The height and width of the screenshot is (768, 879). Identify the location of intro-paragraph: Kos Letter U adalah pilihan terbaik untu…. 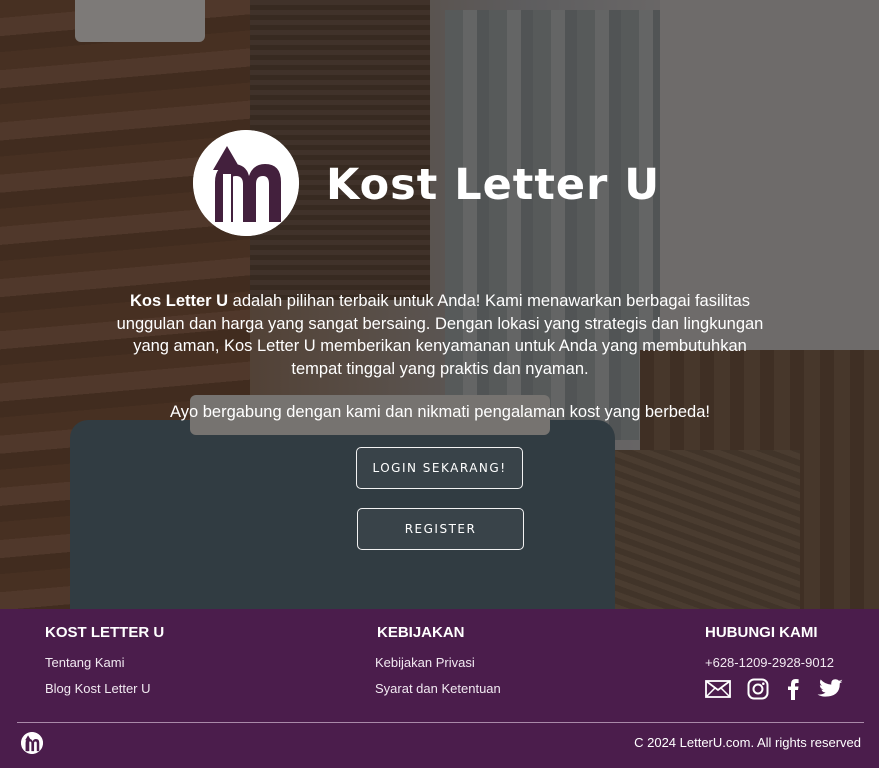
(440, 335).